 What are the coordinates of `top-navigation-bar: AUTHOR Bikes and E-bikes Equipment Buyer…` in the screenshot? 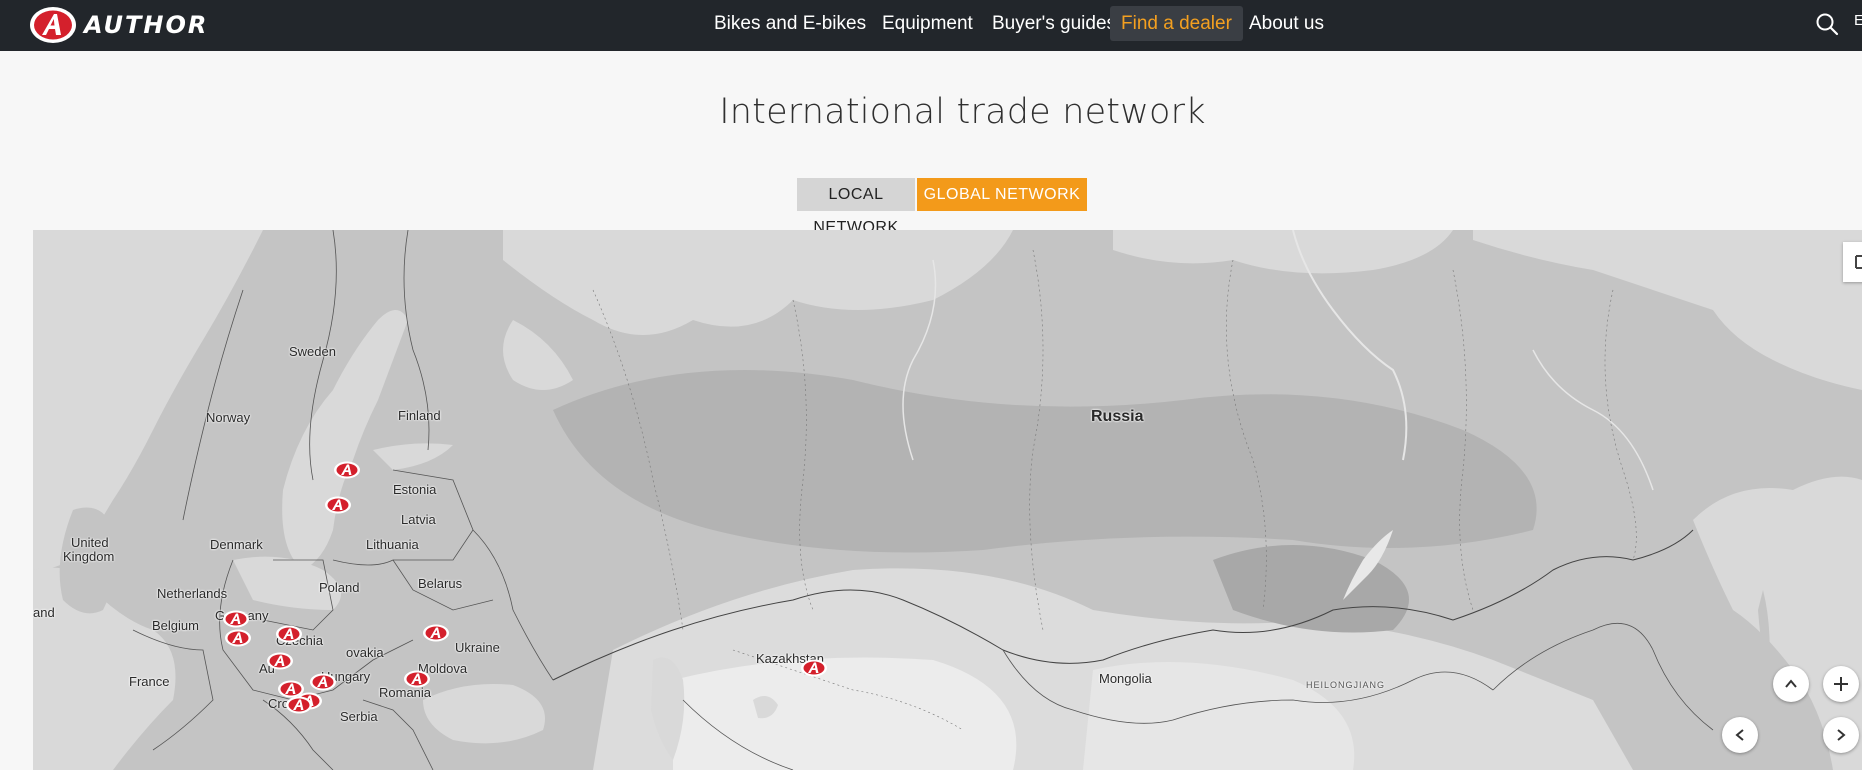 It's located at (931, 25).